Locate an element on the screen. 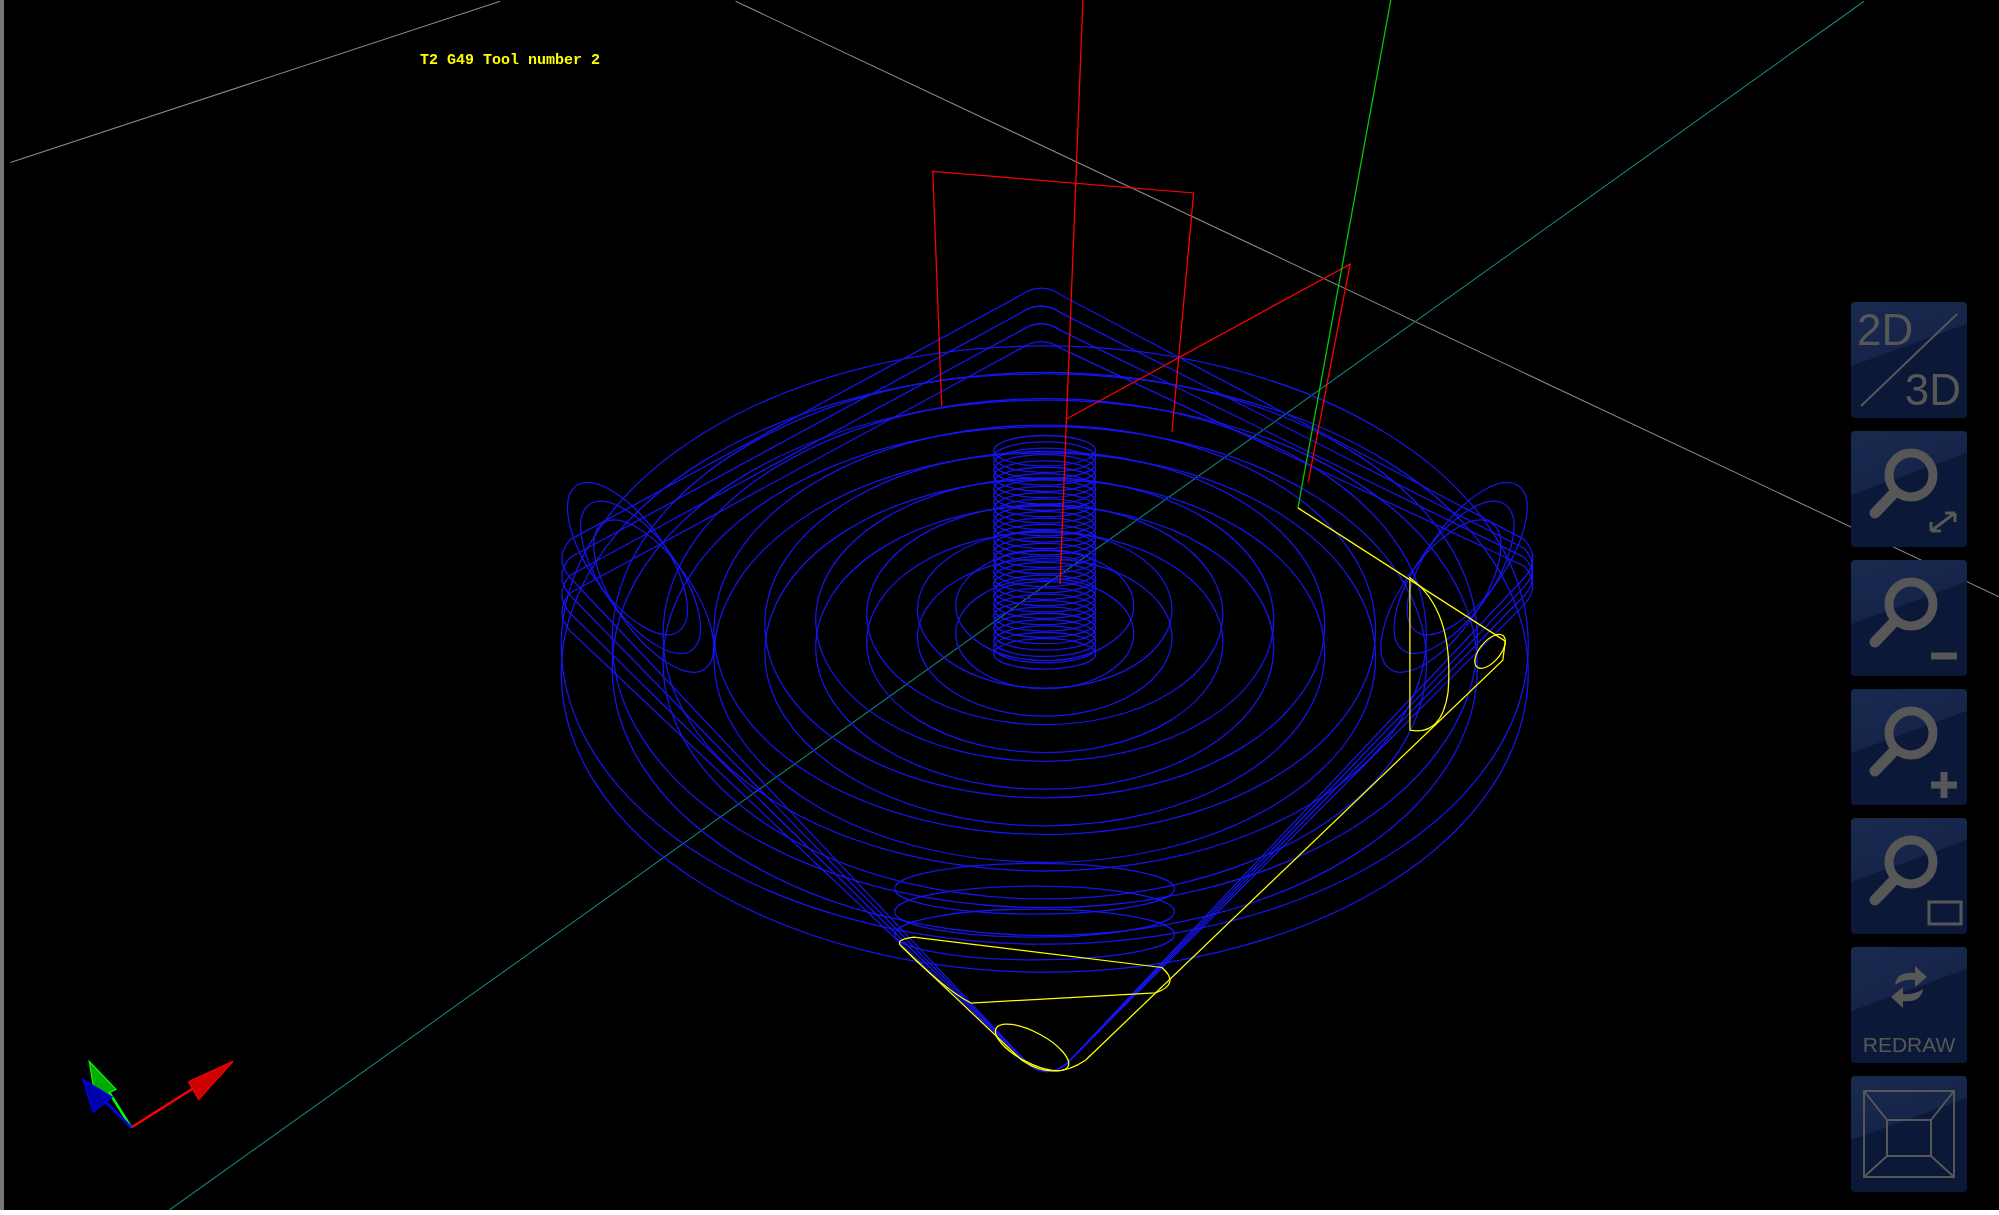 This screenshot has width=1999, height=1215. slash-icon is located at coordinates (1909, 360).